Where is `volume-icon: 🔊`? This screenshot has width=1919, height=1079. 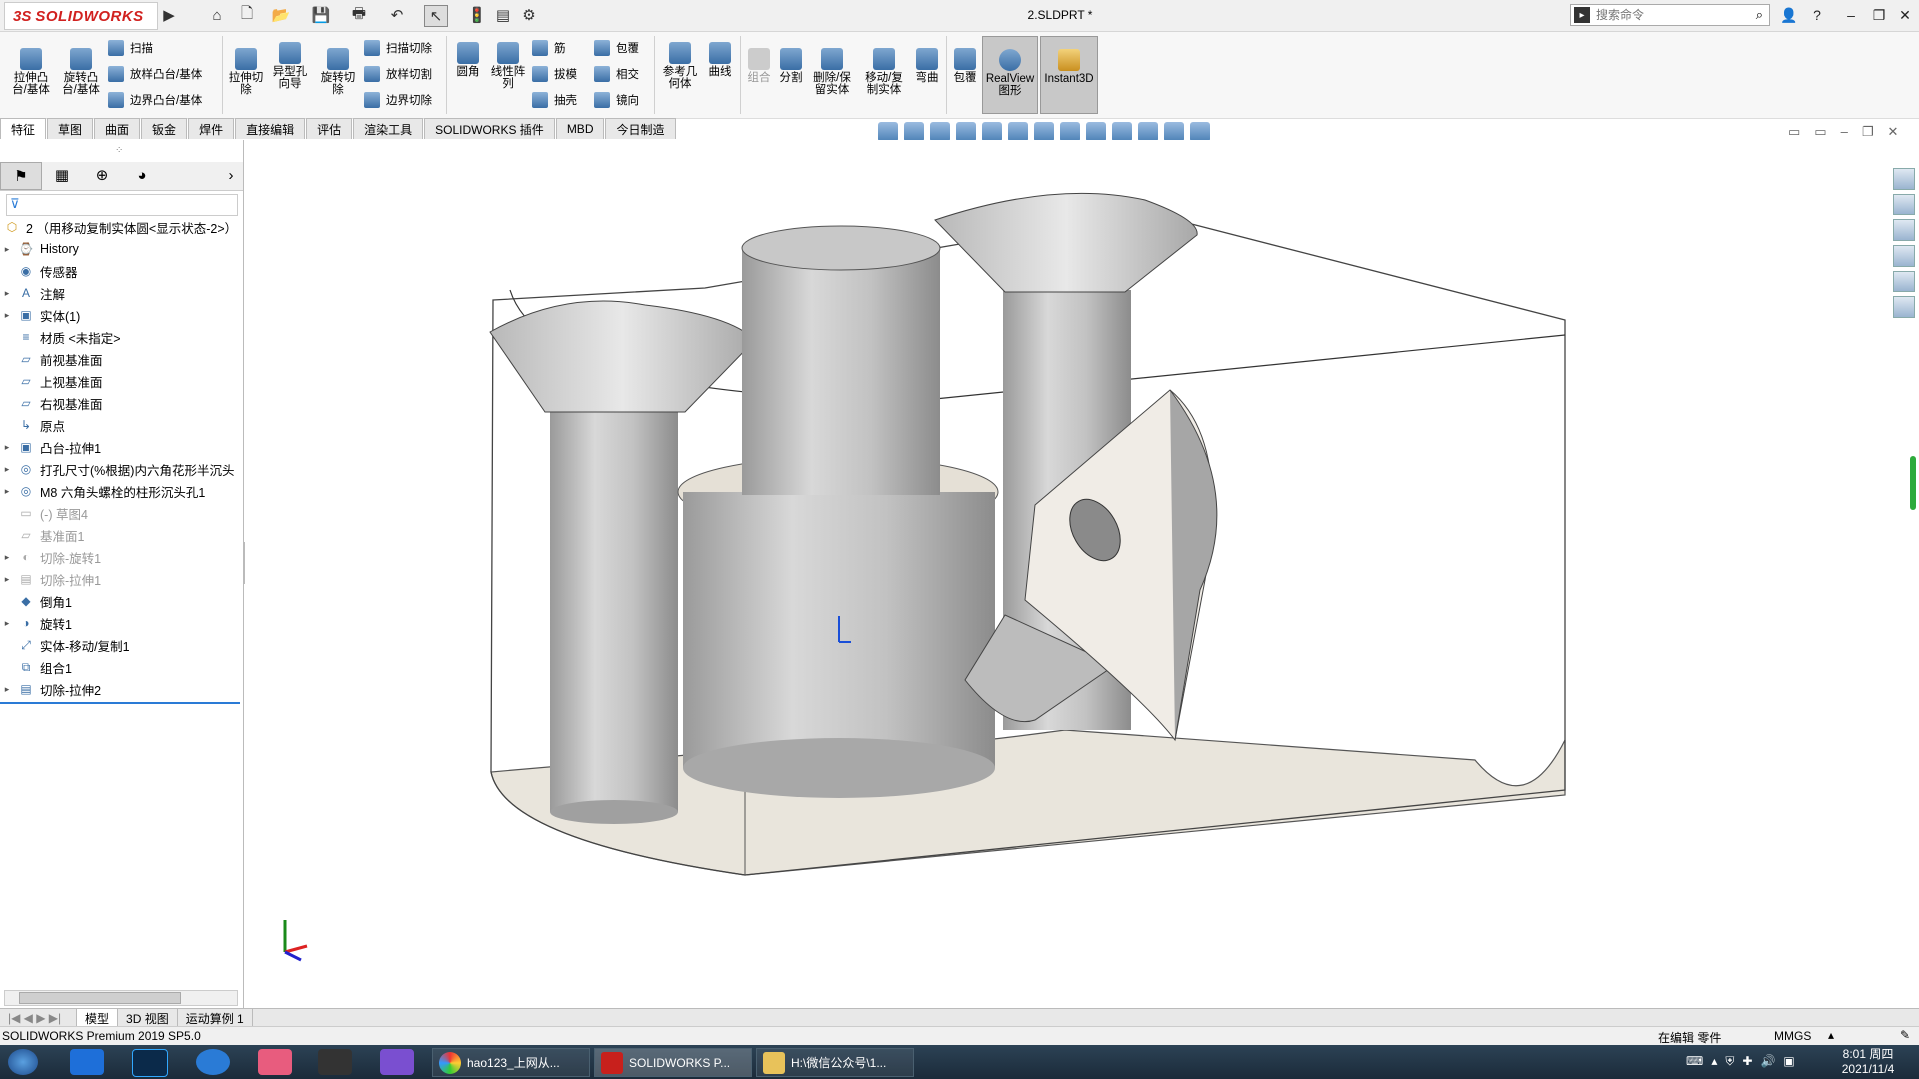
volume-icon: 🔊 is located at coordinates (1767, 1061).